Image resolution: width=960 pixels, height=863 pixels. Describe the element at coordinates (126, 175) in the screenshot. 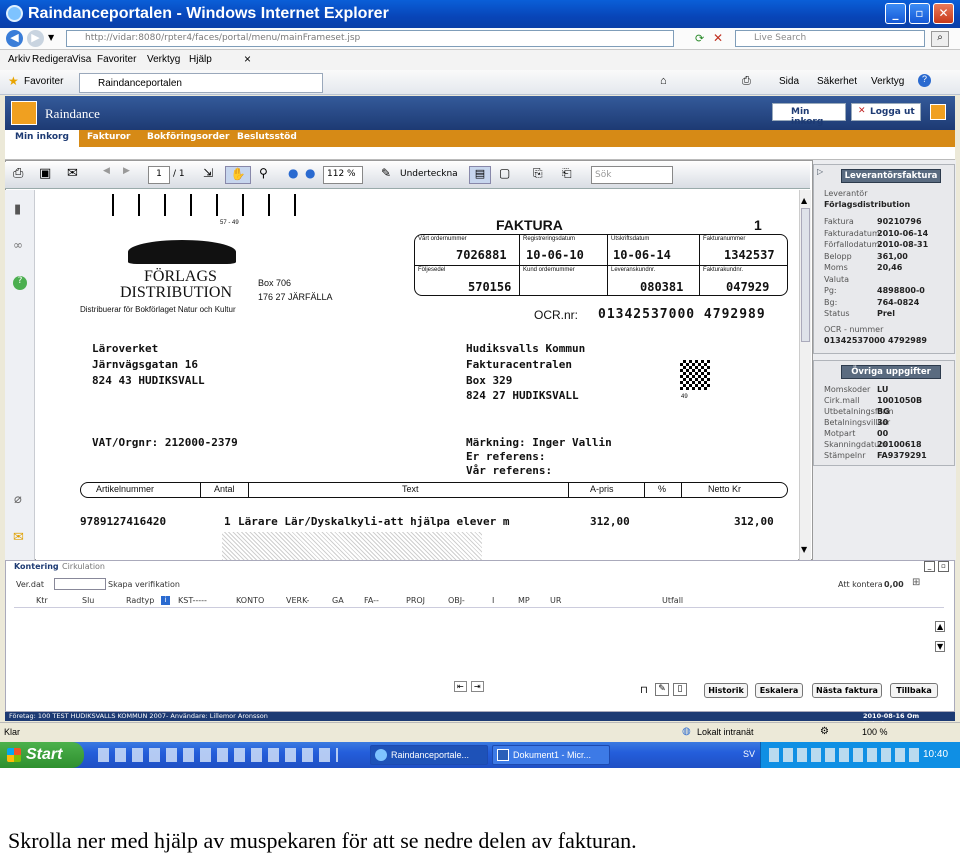

I see `next-page-icon: ▶` at that location.